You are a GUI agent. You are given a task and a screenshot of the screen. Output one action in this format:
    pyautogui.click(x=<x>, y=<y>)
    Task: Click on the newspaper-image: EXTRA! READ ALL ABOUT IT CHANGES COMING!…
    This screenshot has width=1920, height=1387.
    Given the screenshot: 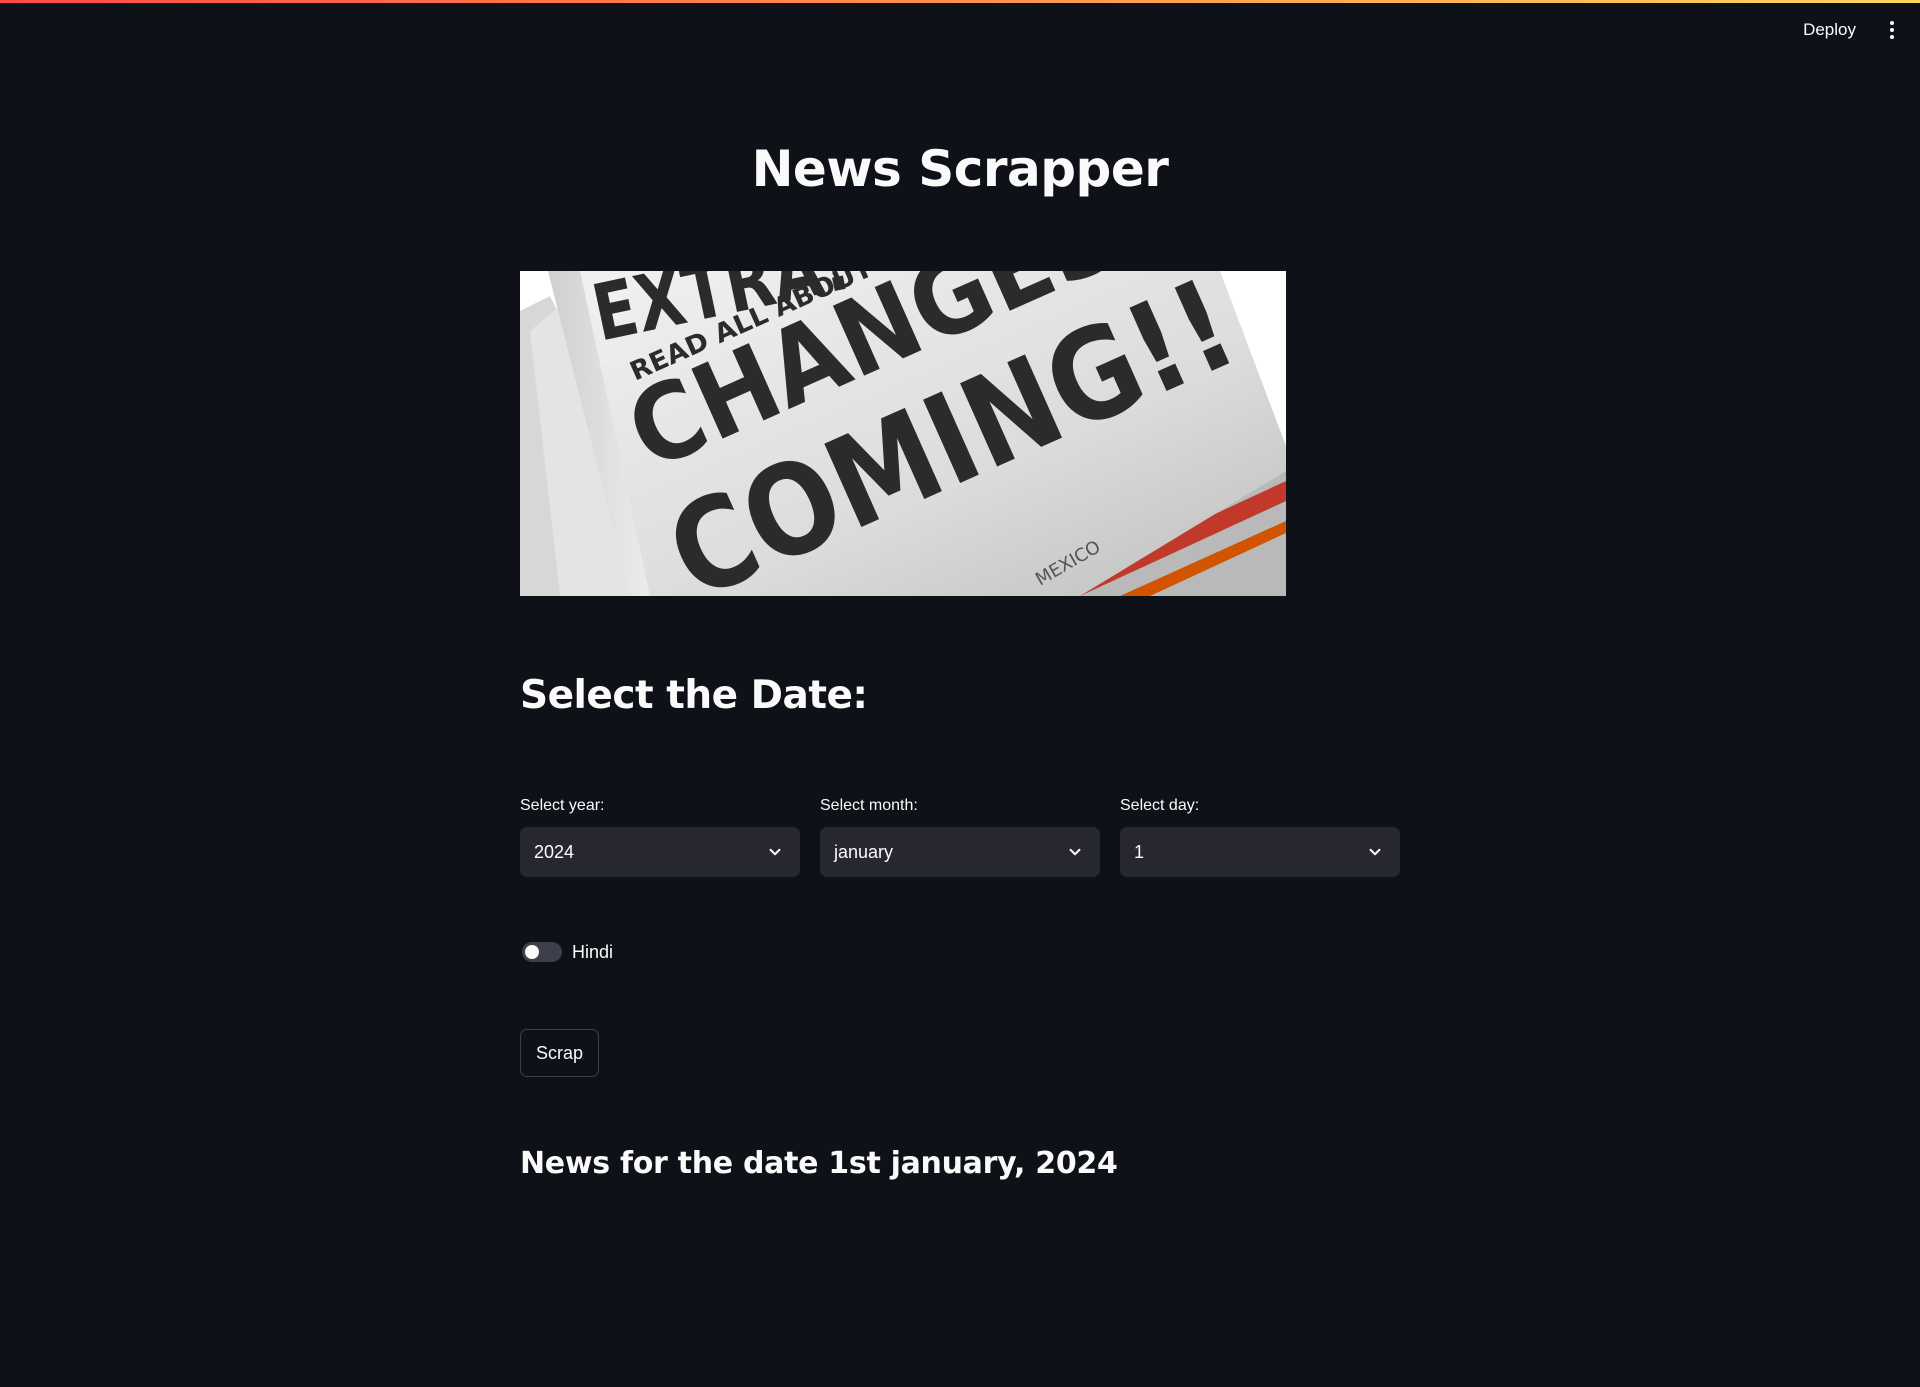 What is the action you would take?
    pyautogui.click(x=903, y=433)
    